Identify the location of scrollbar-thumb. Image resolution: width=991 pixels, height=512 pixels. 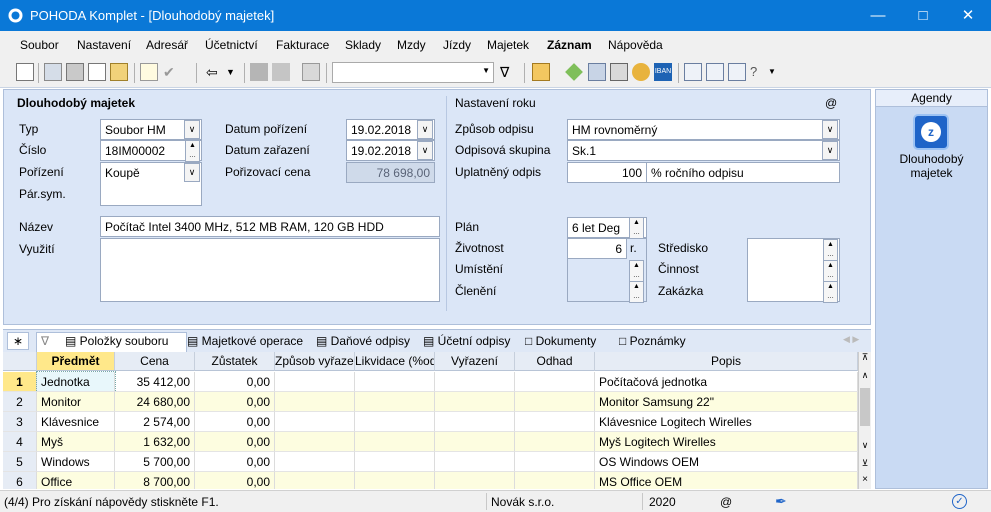
(865, 407).